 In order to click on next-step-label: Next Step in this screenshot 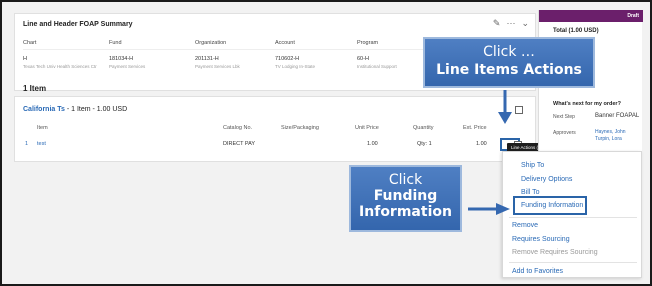, I will do `click(564, 117)`.